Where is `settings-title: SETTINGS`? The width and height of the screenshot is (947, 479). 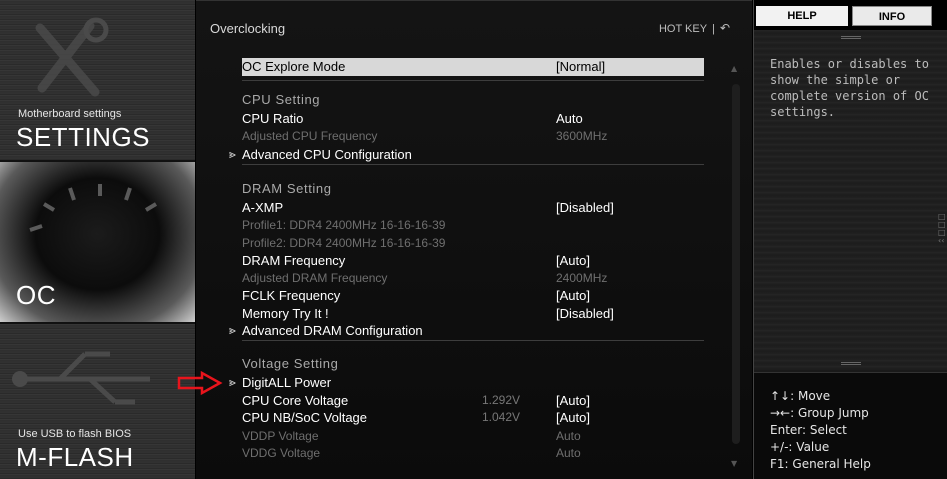
settings-title: SETTINGS is located at coordinates (83, 137).